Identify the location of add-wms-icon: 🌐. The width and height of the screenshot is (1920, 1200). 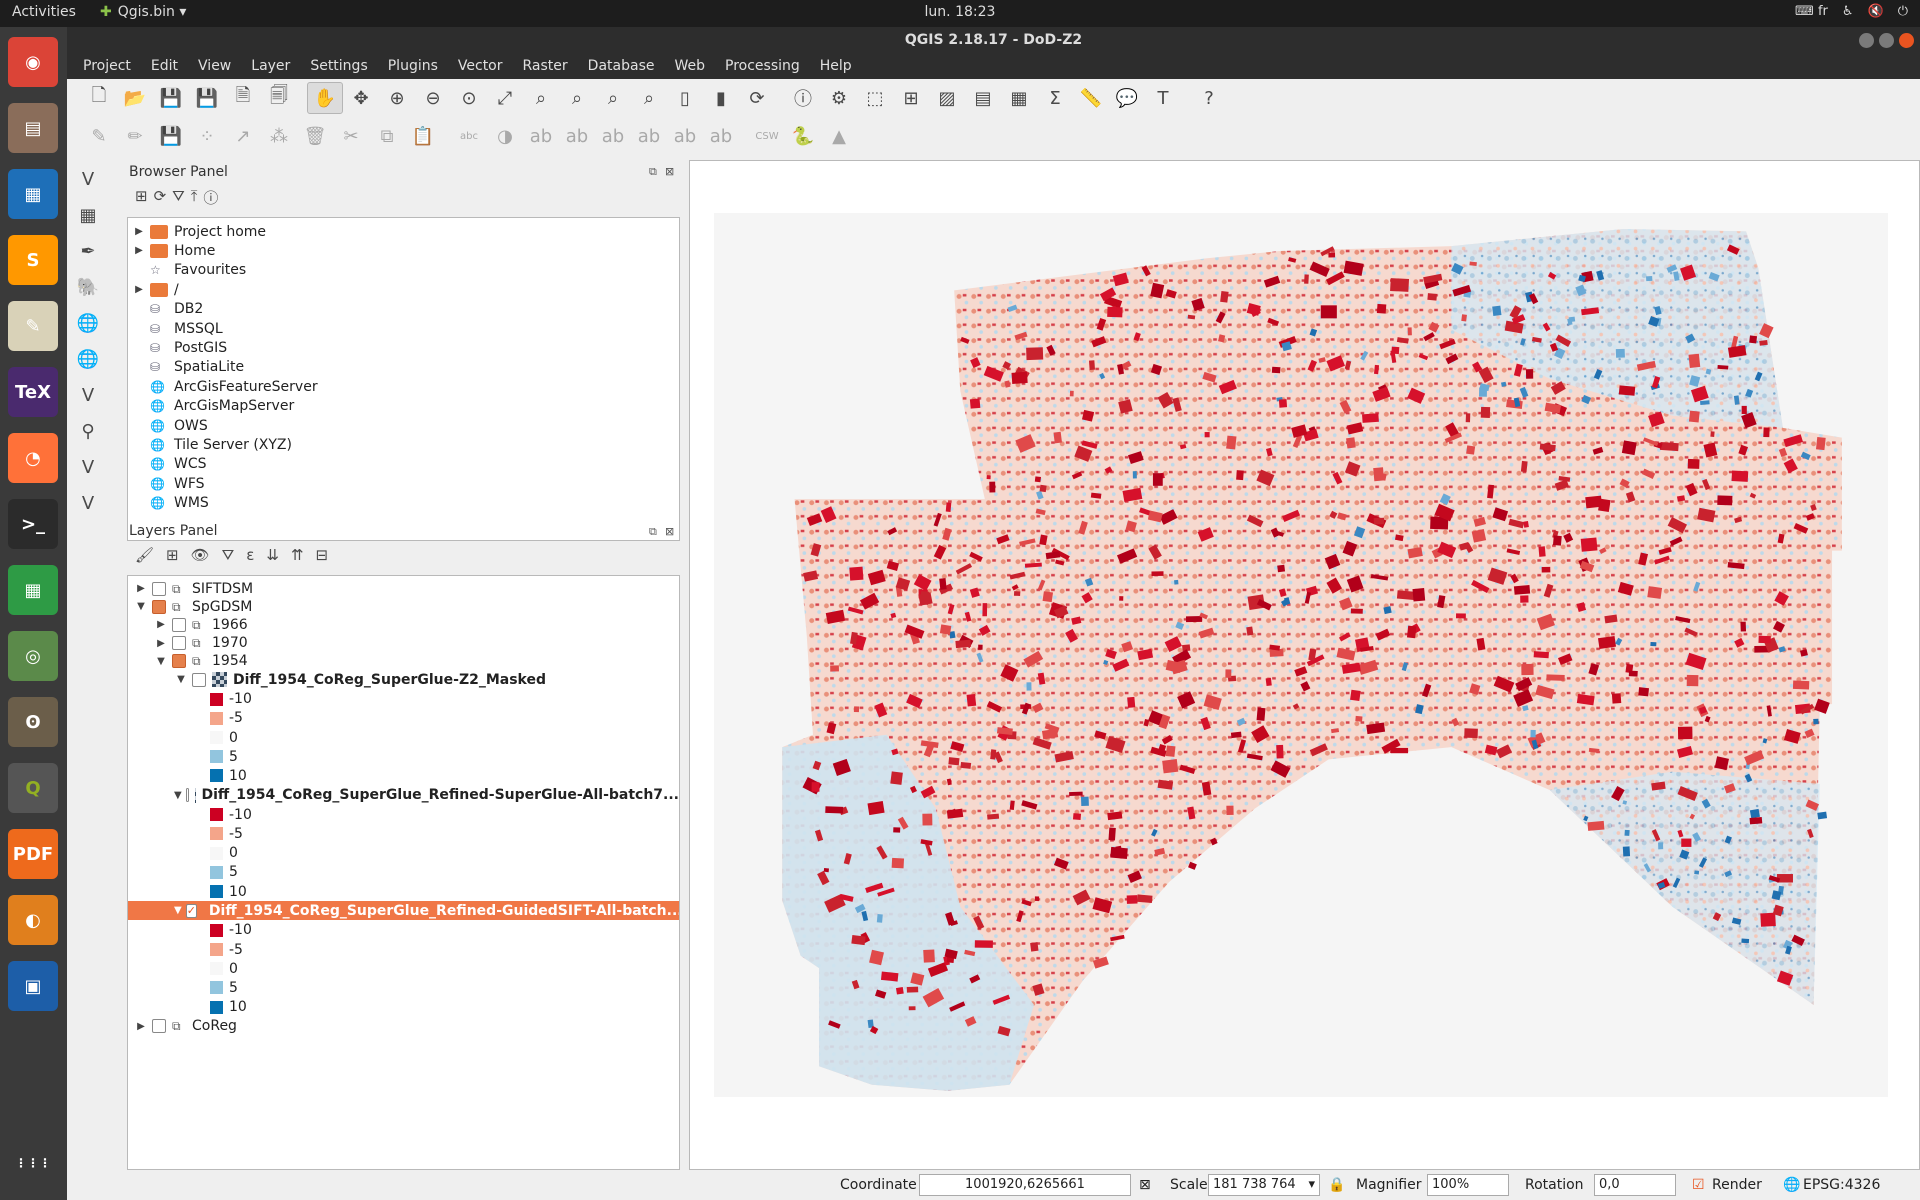
(88, 323).